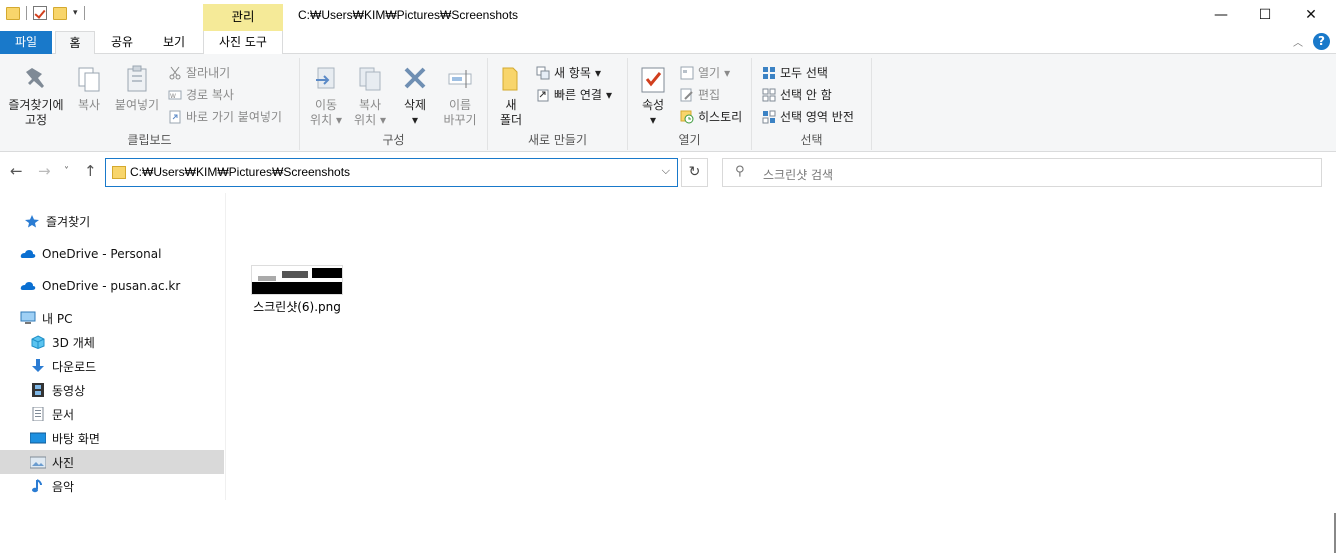 The height and width of the screenshot is (553, 1336). What do you see at coordinates (234, 117) in the screenshot?
I see `paste-shortcut-label: 바로 가기 붙여넣기` at bounding box center [234, 117].